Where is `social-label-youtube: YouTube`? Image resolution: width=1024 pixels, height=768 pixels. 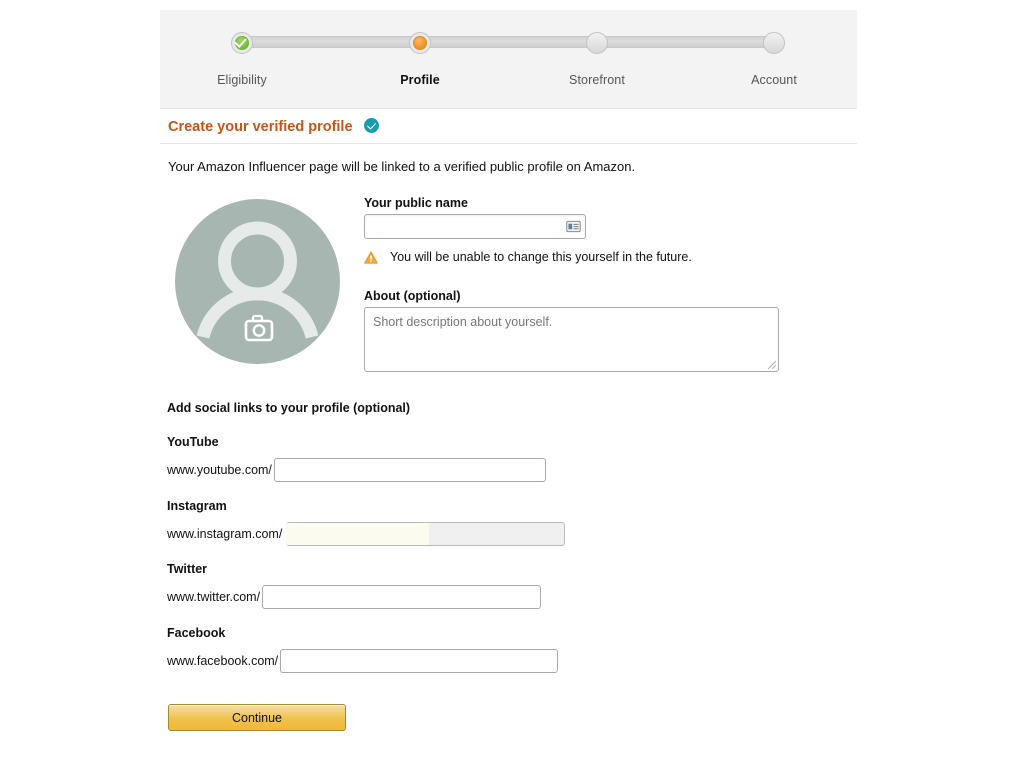 social-label-youtube: YouTube is located at coordinates (193, 442).